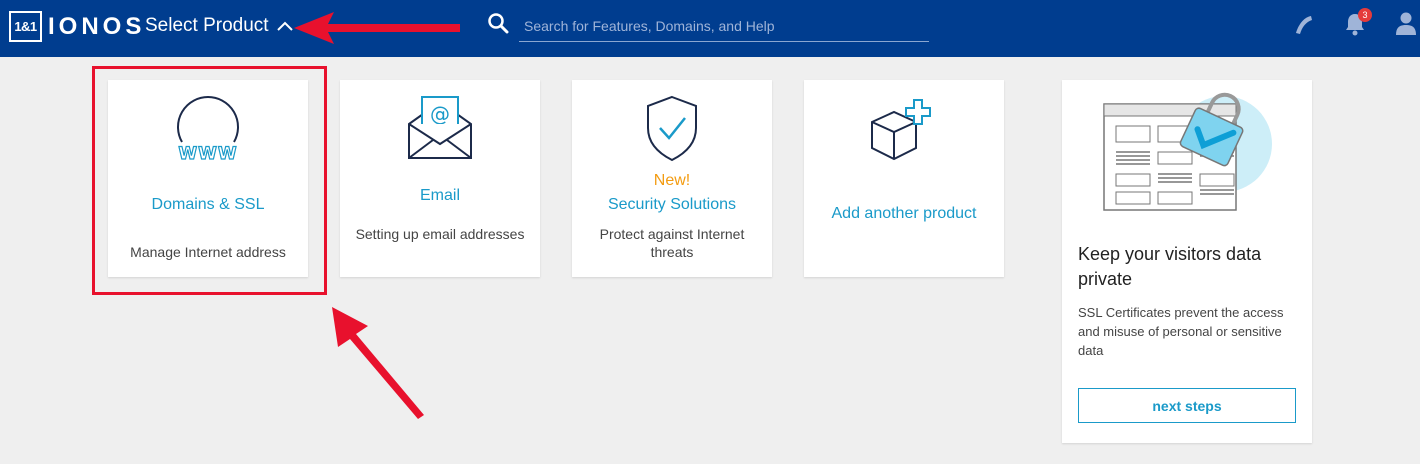 The image size is (1420, 464). What do you see at coordinates (1170, 266) in the screenshot?
I see `promo-title: Keep your visitors data private` at bounding box center [1170, 266].